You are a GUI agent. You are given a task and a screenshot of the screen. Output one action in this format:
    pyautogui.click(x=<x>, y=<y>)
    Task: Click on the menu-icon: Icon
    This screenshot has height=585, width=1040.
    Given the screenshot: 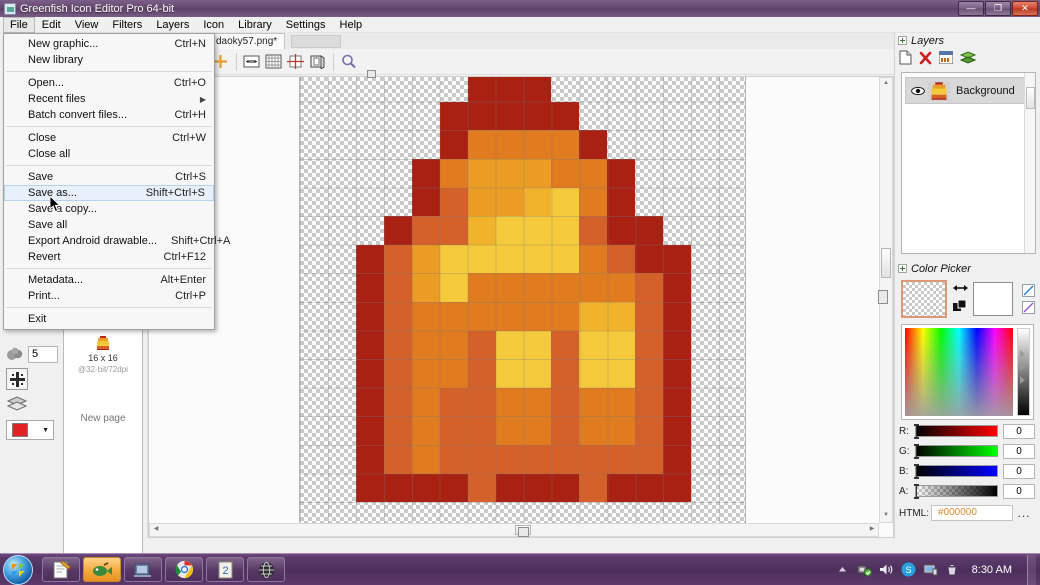 What is the action you would take?
    pyautogui.click(x=213, y=25)
    